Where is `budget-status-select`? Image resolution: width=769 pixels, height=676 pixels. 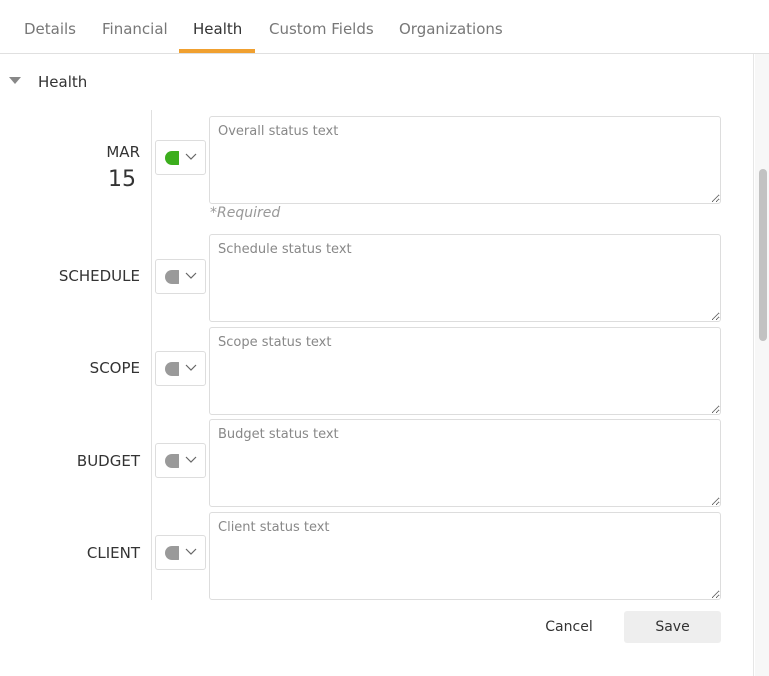 budget-status-select is located at coordinates (180, 460).